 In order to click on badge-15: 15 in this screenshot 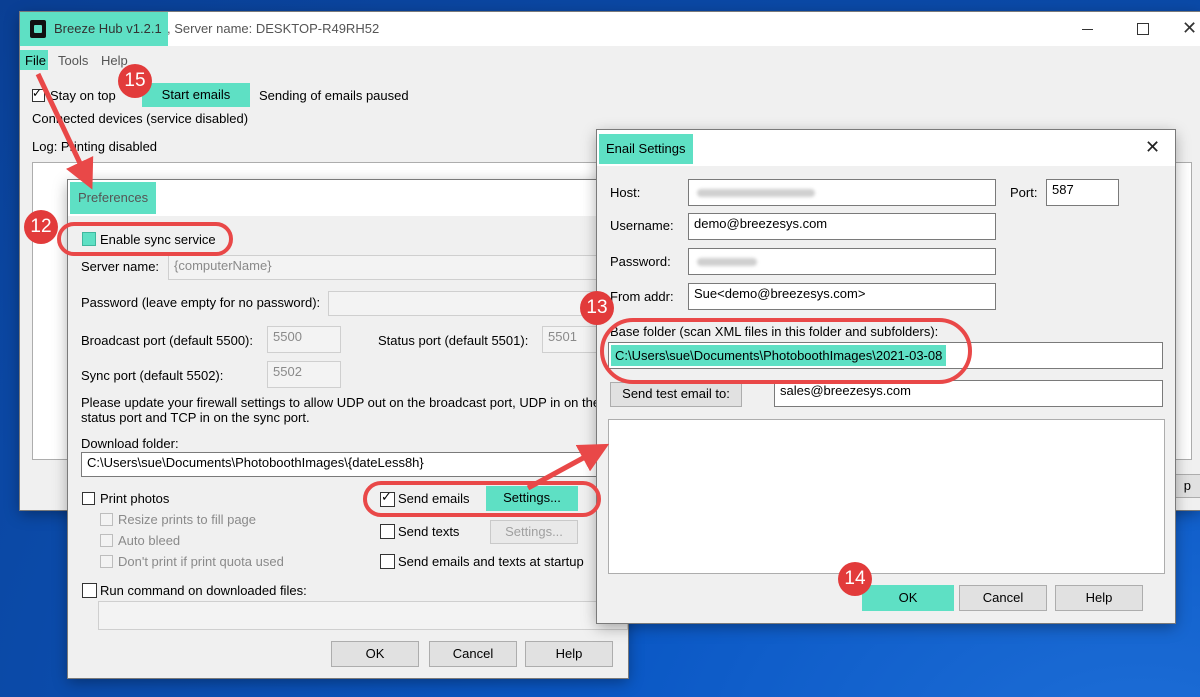, I will do `click(135, 81)`.